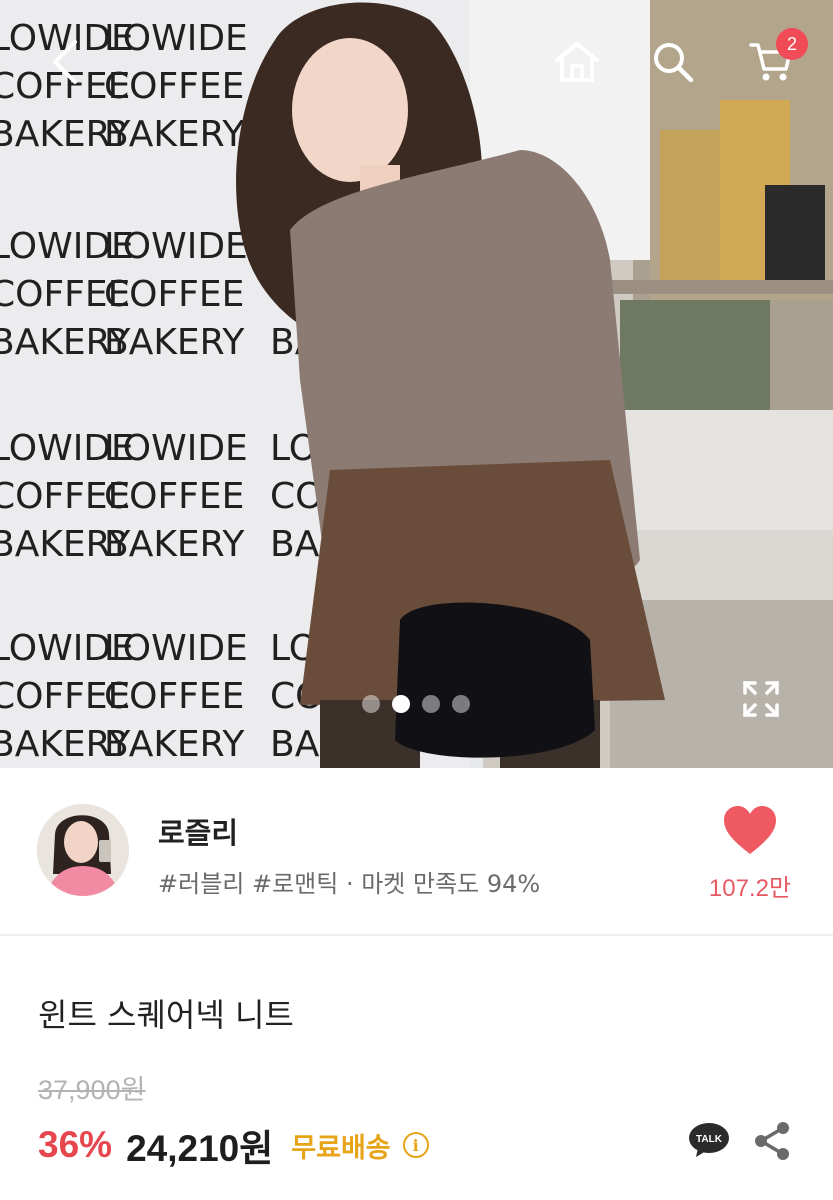 This screenshot has width=833, height=1200. Describe the element at coordinates (792, 44) in the screenshot. I see `cart-count-badge: 2` at that location.